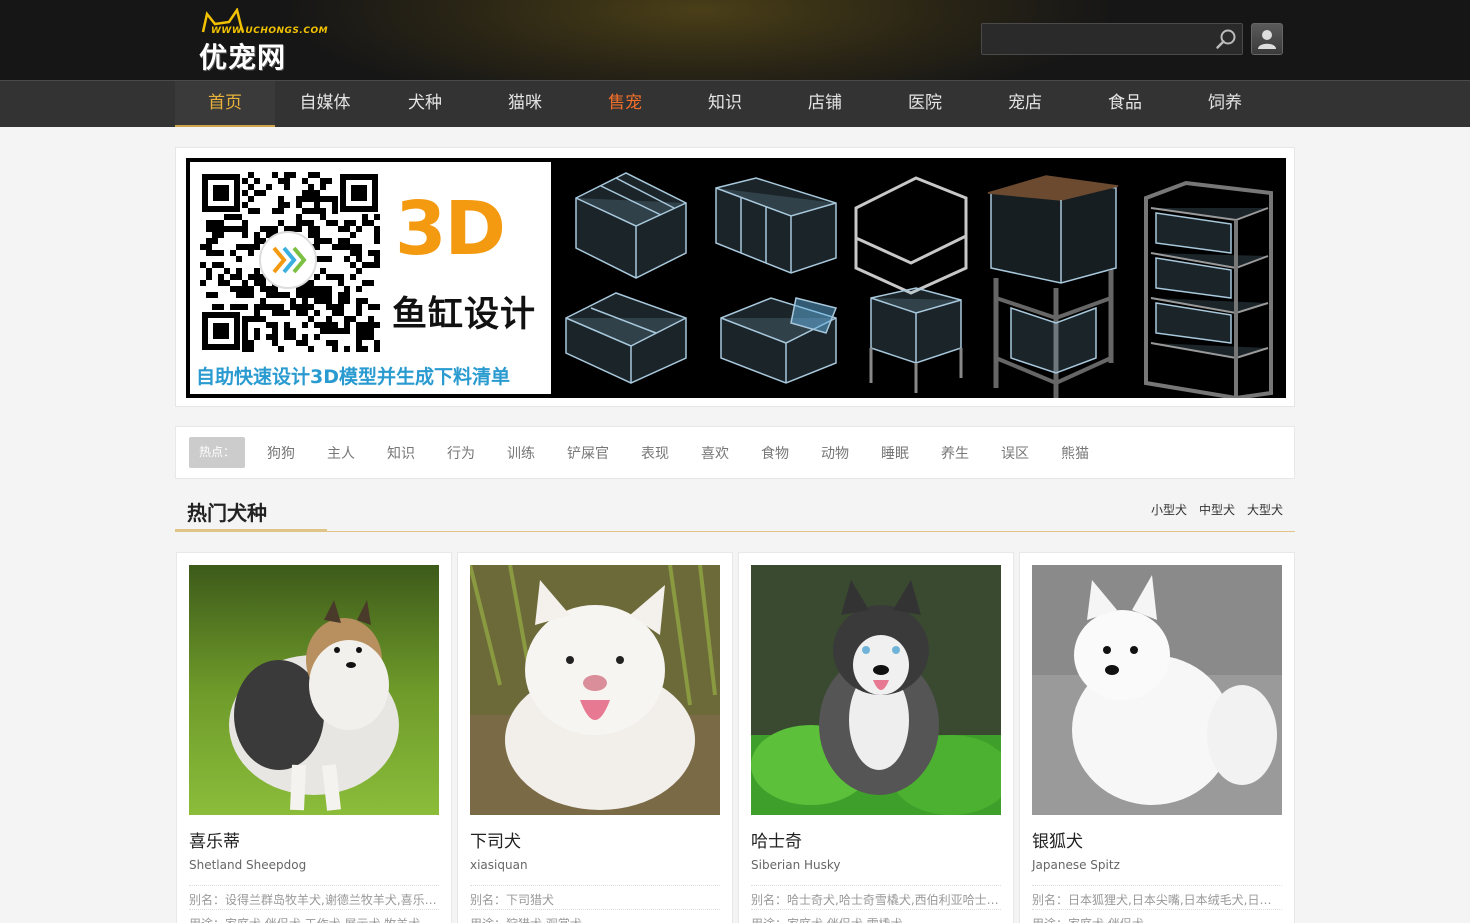 This screenshot has width=1470, height=923. What do you see at coordinates (925, 104) in the screenshot?
I see `nav-item-hospitals: 医院` at bounding box center [925, 104].